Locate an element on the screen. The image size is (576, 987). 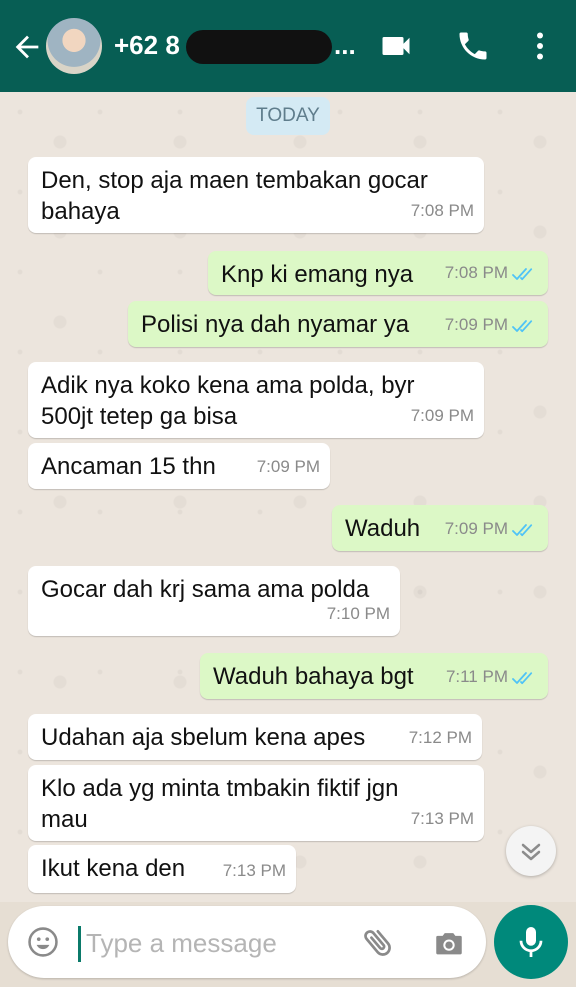
message-input is located at coordinates (216, 943).